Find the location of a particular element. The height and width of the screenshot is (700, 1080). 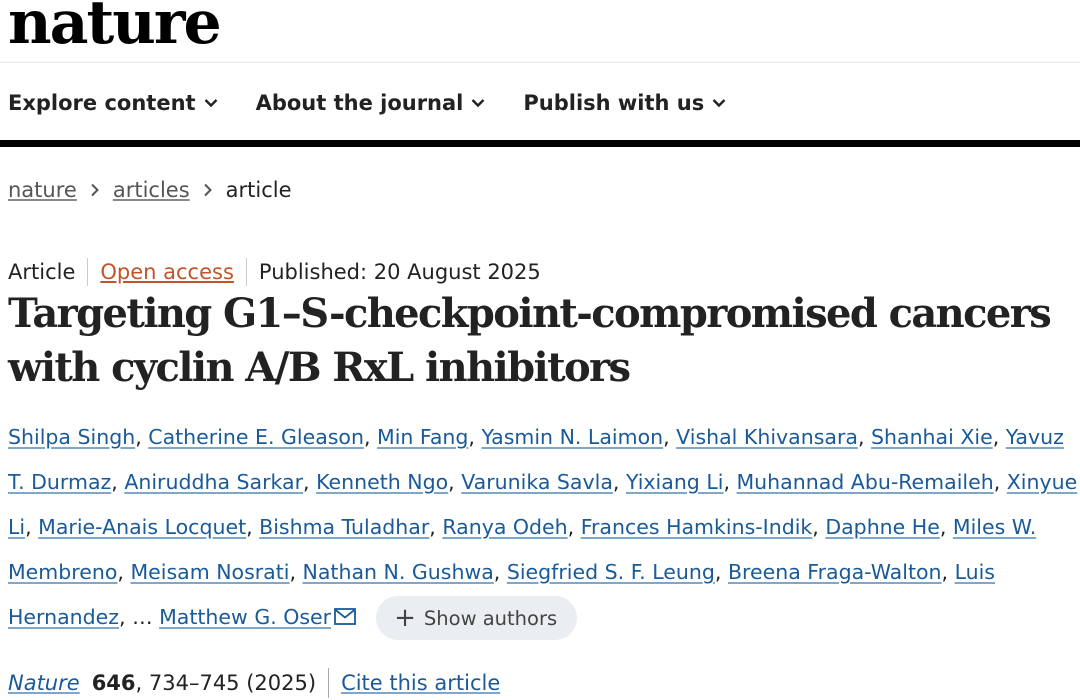

nav-explore-content: Explore content is located at coordinates (113, 103).